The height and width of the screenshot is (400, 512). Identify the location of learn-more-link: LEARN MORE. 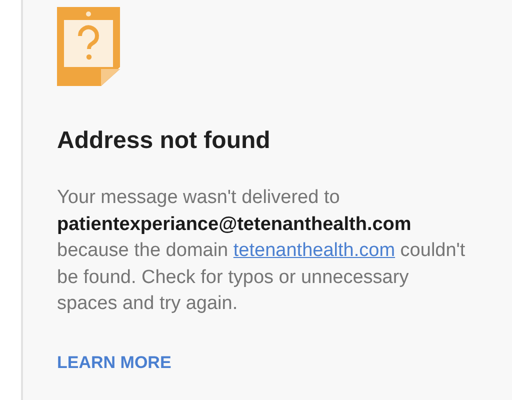
(114, 363).